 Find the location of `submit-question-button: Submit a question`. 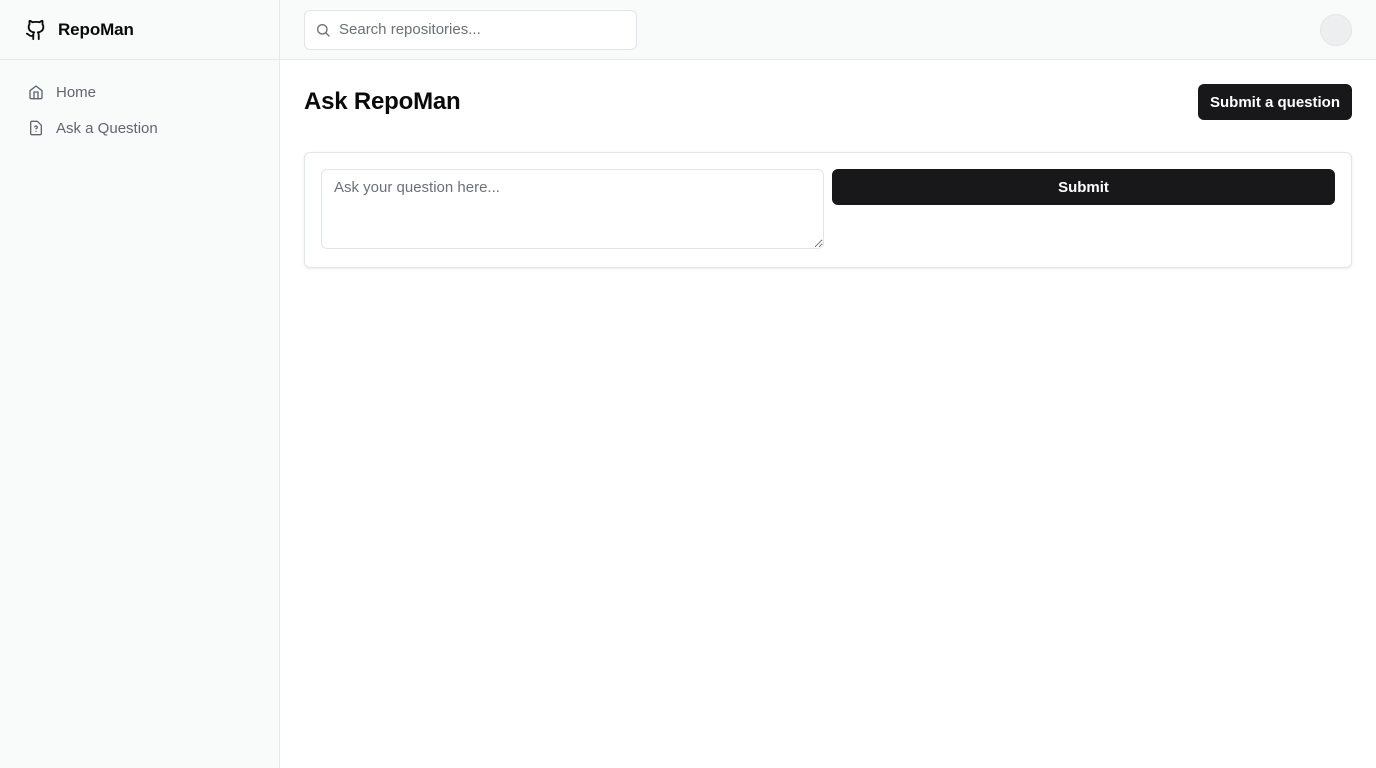

submit-question-button: Submit a question is located at coordinates (1274, 102).